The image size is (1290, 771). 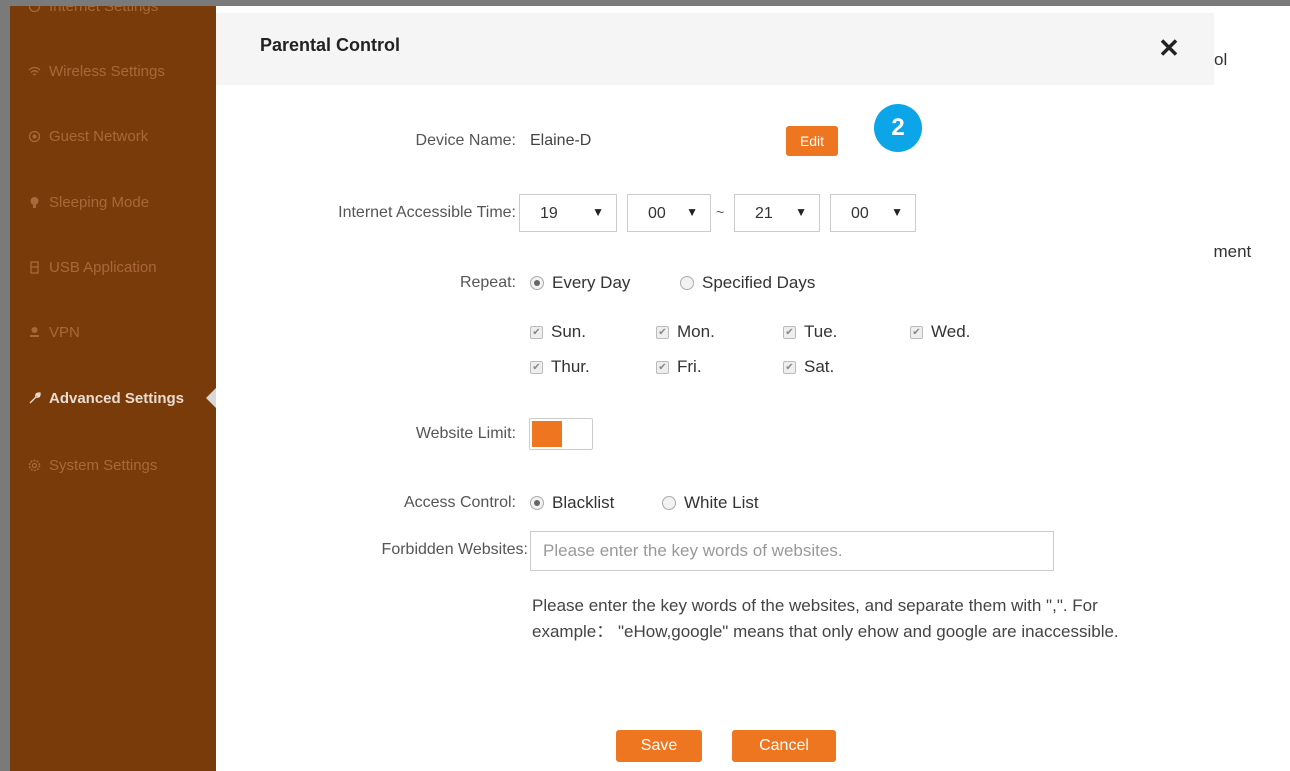 What do you see at coordinates (547, 434) in the screenshot?
I see `toggle-on-fill` at bounding box center [547, 434].